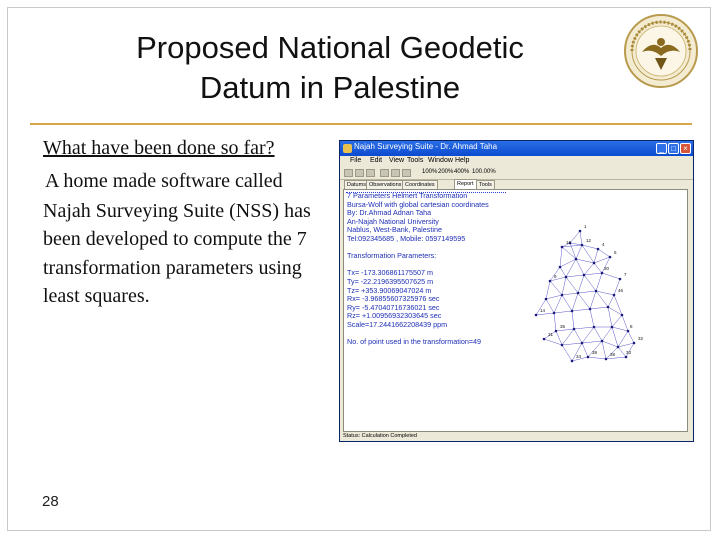 The width and height of the screenshot is (720, 540). What do you see at coordinates (462, 160) in the screenshot?
I see `menu-help: Help` at bounding box center [462, 160].